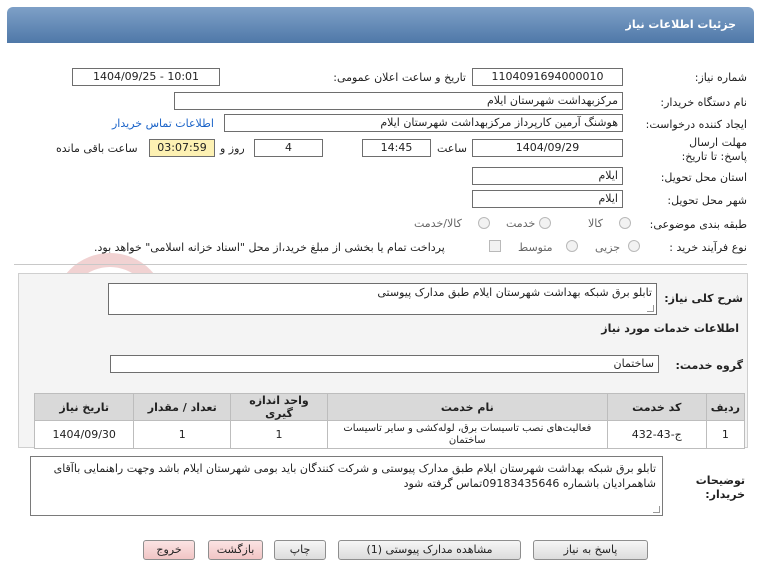 The height and width of the screenshot is (574, 761). I want to click on process-option-minor: جزیی, so click(608, 247).